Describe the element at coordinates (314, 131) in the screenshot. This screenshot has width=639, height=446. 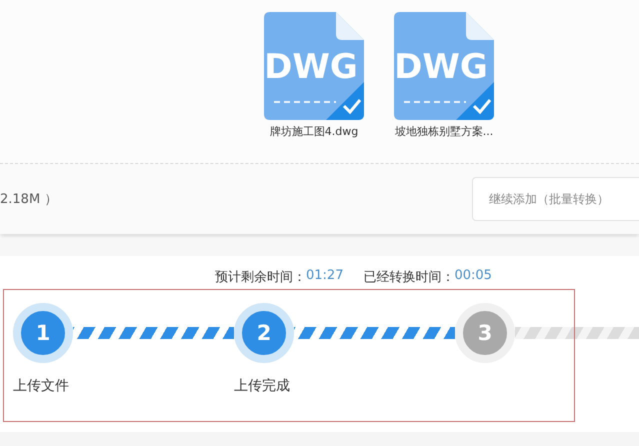
I see `file-name: 牌坊施工图4.dwg` at that location.